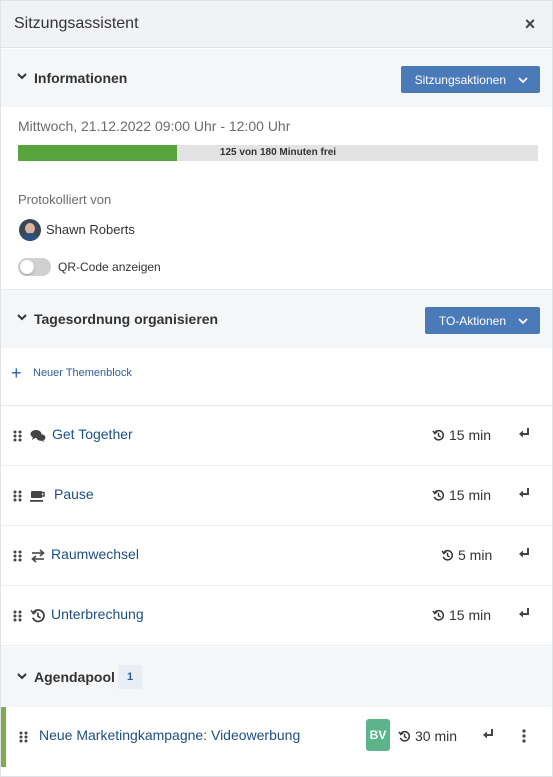  Describe the element at coordinates (276, 496) in the screenshot. I see `agenda-item-row: Pause 15 min` at that location.